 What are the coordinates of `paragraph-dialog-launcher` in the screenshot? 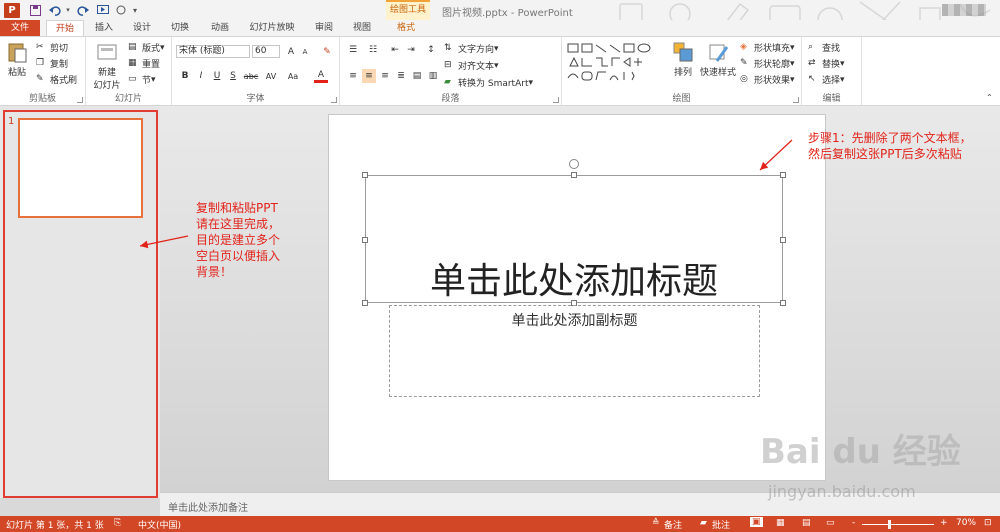 It's located at (556, 100).